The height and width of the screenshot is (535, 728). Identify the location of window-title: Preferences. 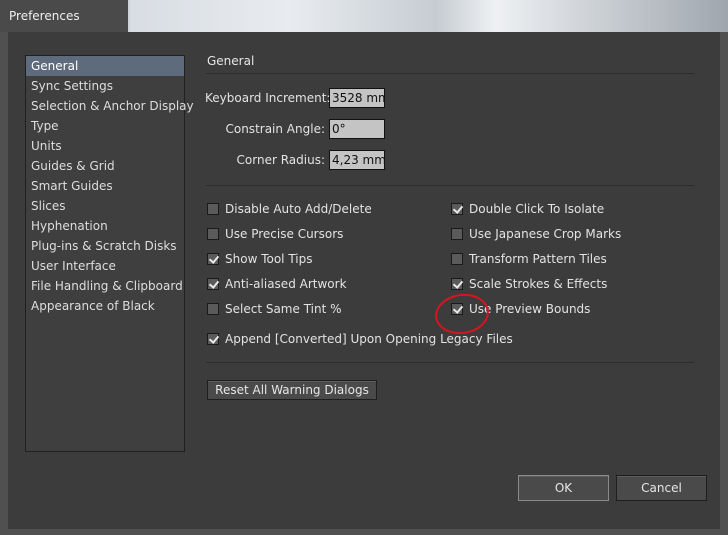
(64, 16).